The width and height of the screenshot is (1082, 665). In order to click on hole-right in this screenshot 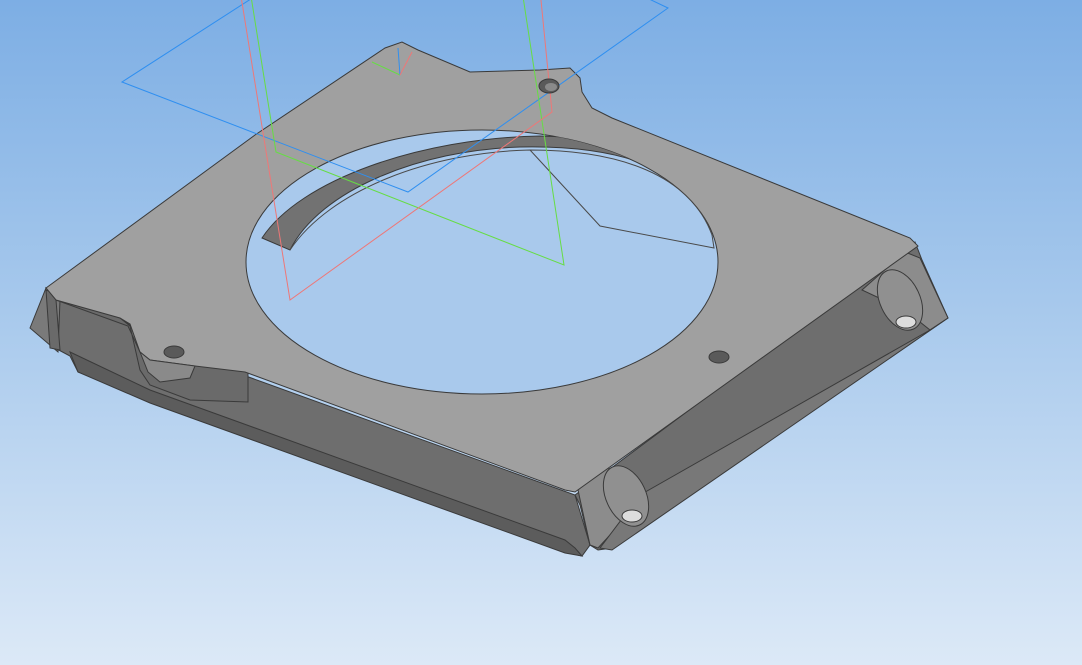, I will do `click(719, 357)`.